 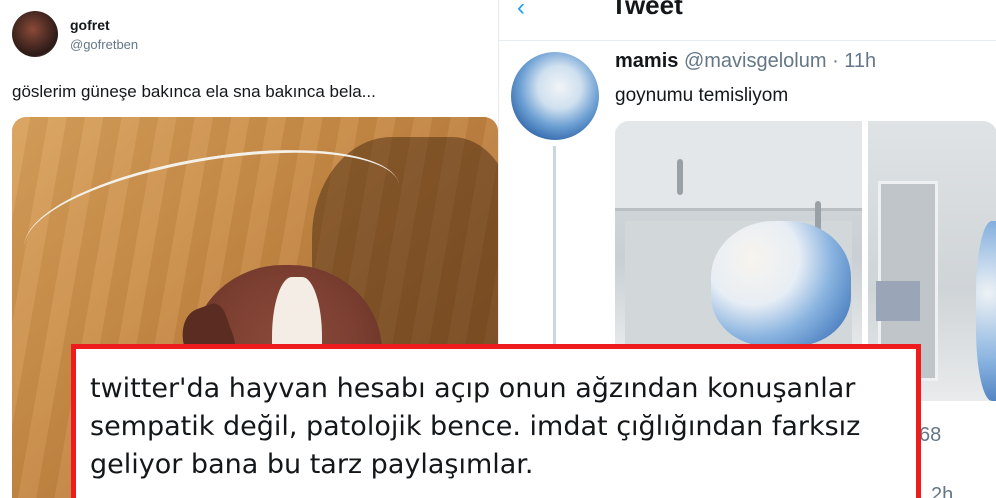 What do you see at coordinates (90, 25) in the screenshot?
I see `display-name: gofret` at bounding box center [90, 25].